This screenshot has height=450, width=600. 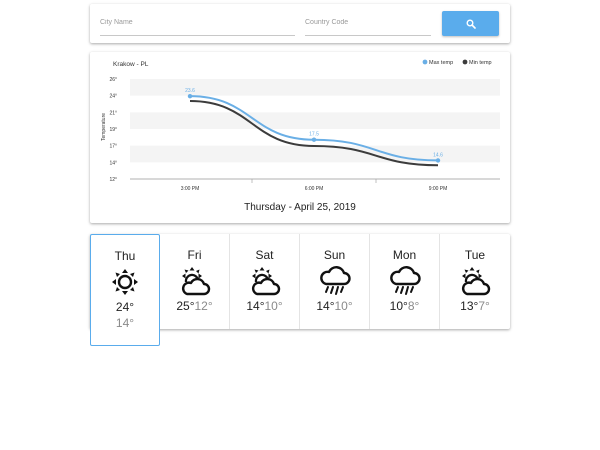 I want to click on search-button, so click(x=470, y=23).